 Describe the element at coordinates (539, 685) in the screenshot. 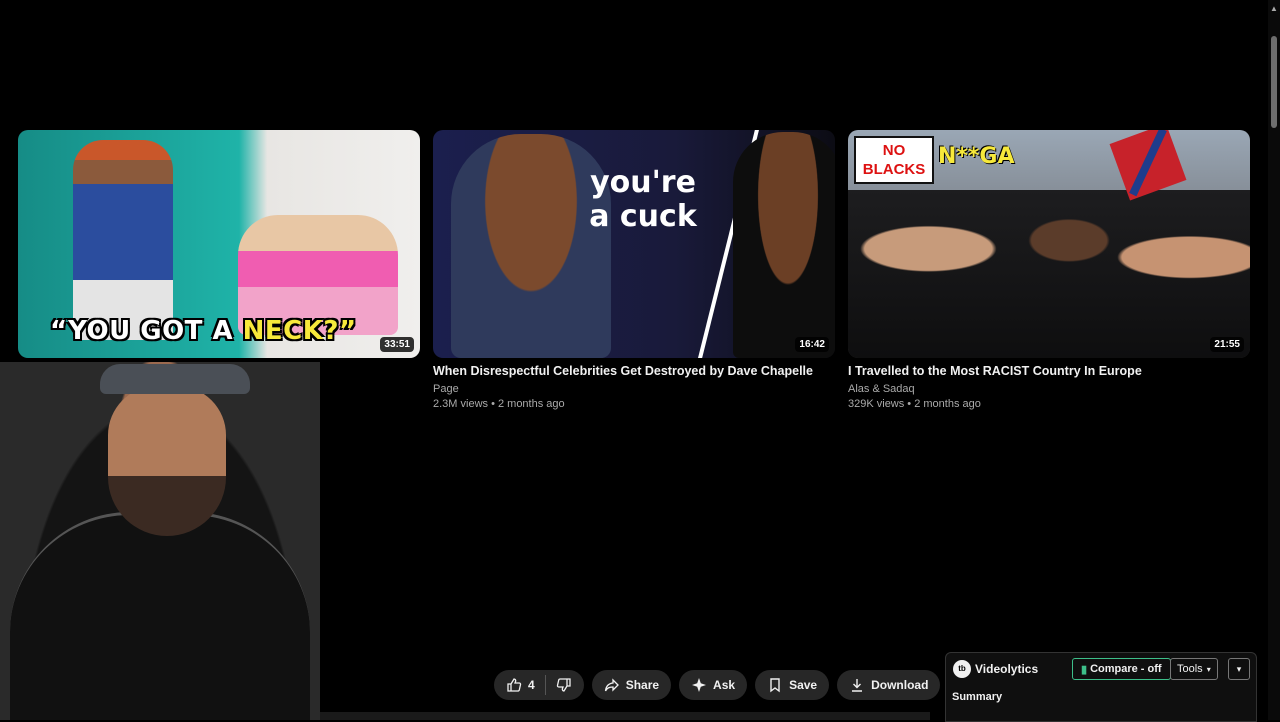

I see `like-dislike-group: 4` at that location.